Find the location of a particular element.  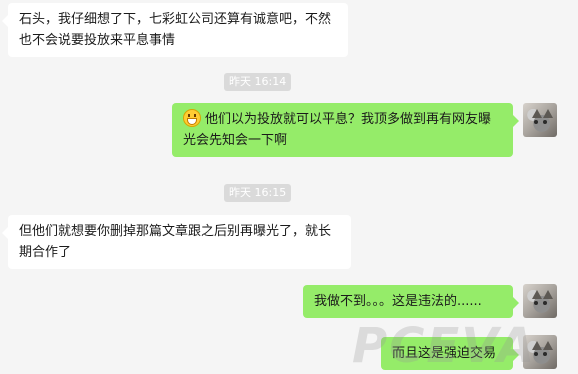

message-text: 但他们就想要你删掉那篇文章跟之后别再曝光了，就长期合作了 is located at coordinates (175, 242).